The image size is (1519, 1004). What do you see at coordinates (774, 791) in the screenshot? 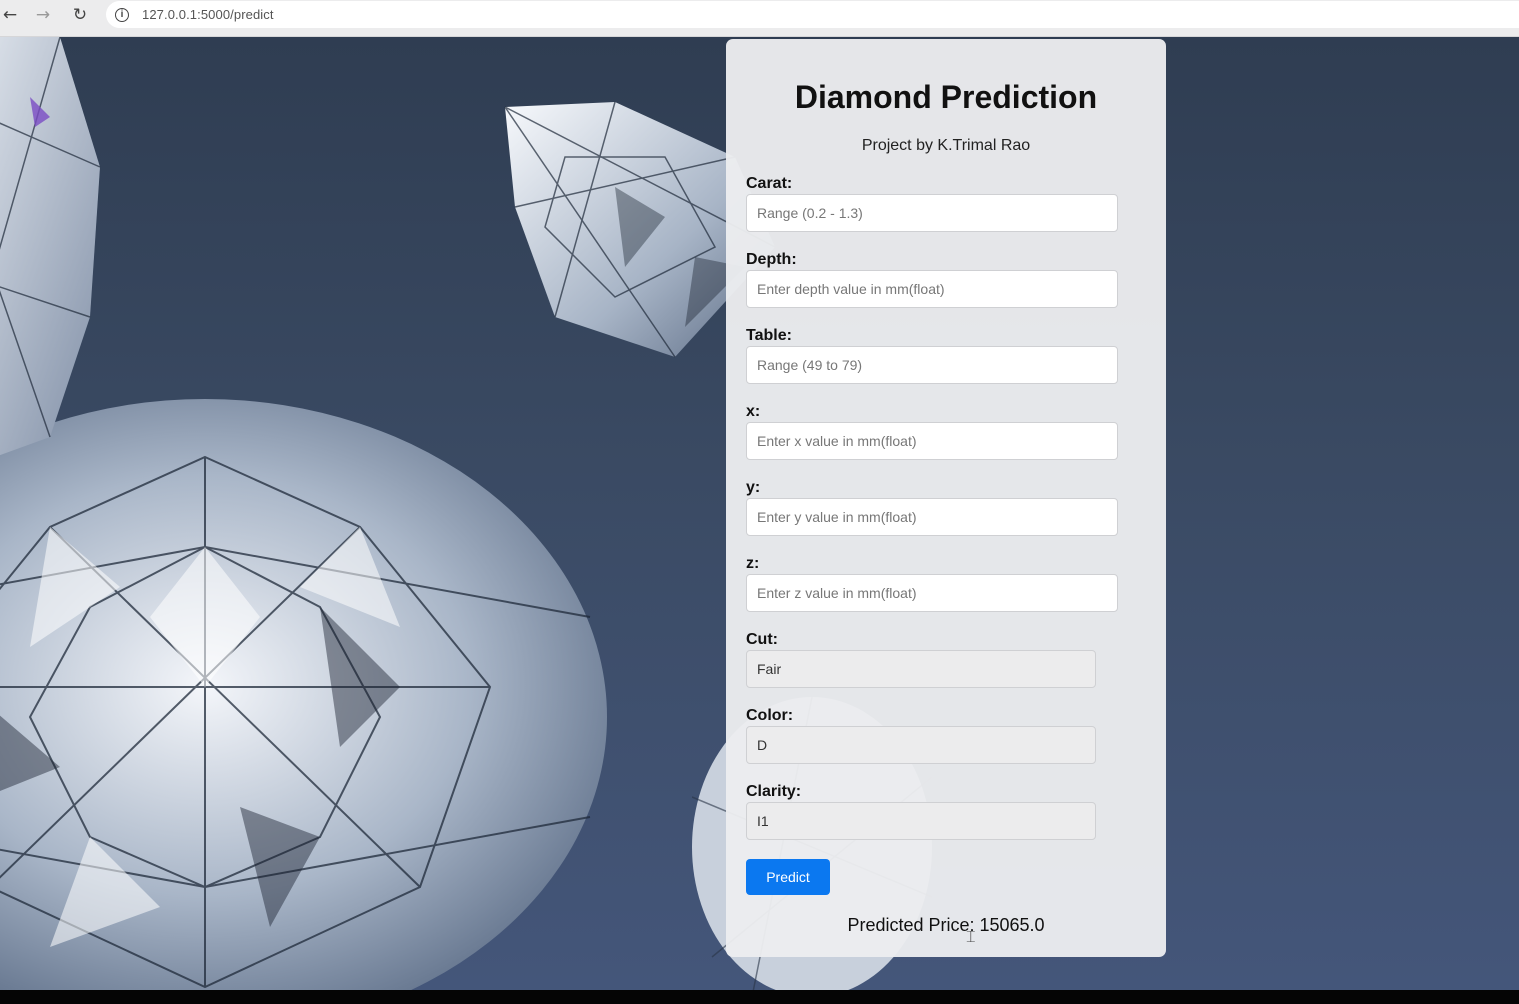
I see `clarity-label: Clarity:` at bounding box center [774, 791].